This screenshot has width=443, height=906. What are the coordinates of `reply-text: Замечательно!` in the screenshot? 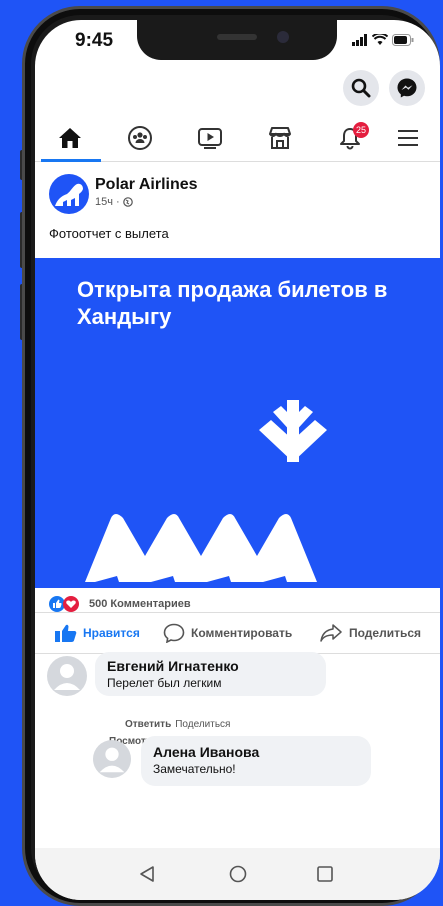 It's located at (194, 769).